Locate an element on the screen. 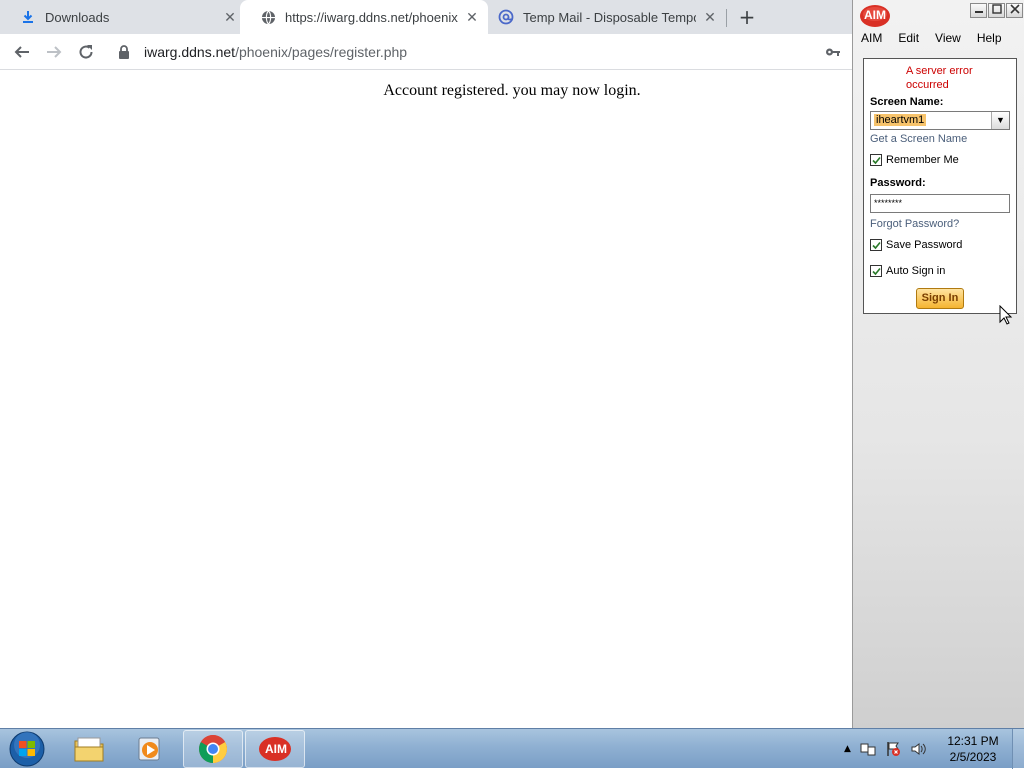  aim-menu-bar: AIM Edit View Help is located at coordinates (939, 38).